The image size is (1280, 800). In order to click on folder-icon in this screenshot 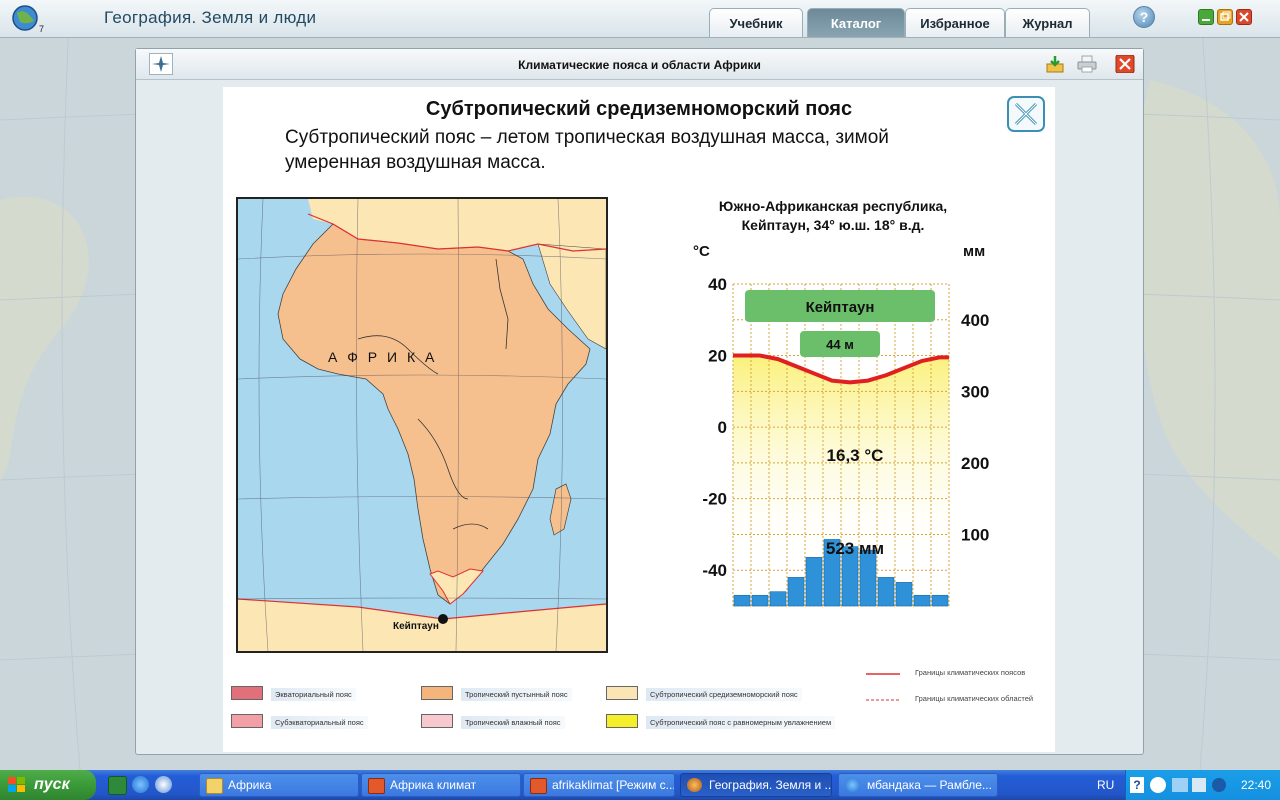, I will do `click(214, 786)`.